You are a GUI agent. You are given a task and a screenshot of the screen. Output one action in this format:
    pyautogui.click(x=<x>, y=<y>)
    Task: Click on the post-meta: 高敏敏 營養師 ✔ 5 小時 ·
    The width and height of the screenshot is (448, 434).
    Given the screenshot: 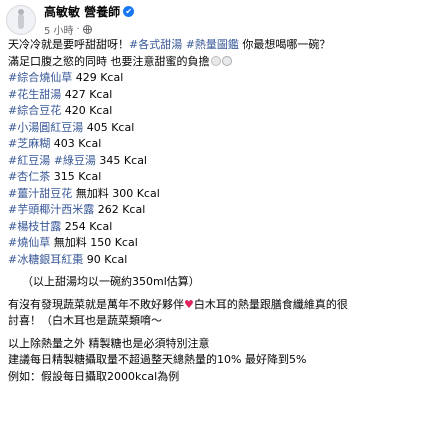 What is the action you would take?
    pyautogui.click(x=89, y=20)
    